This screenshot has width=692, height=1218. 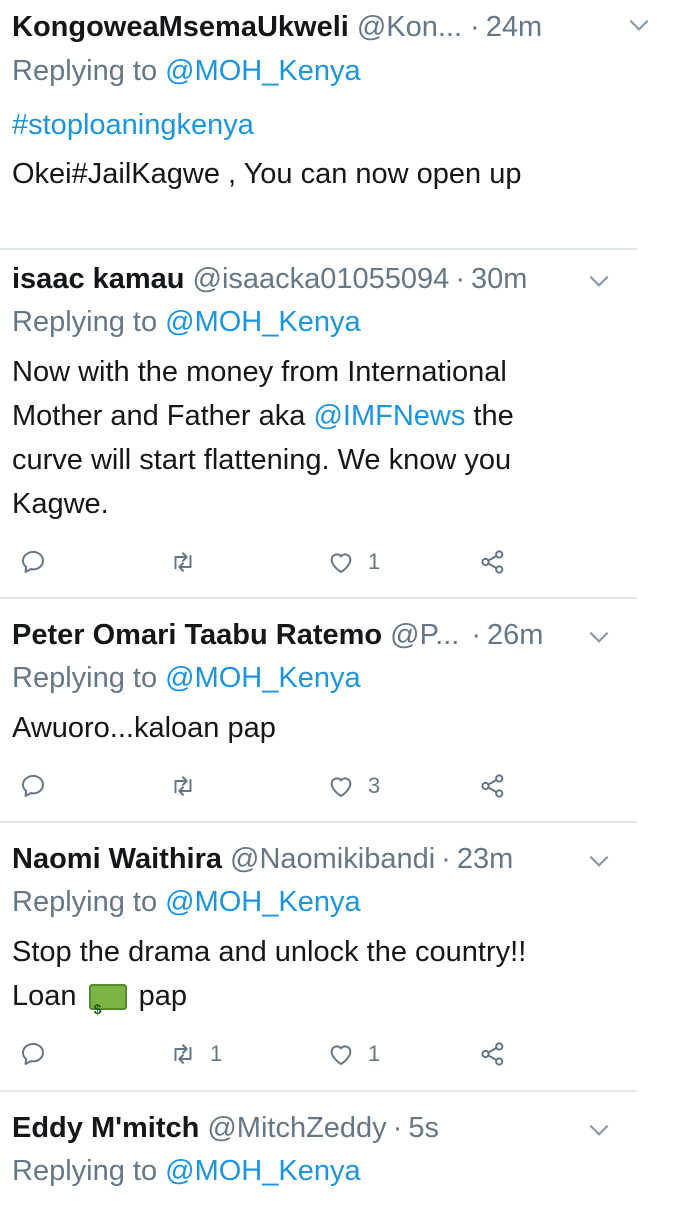 I want to click on tweet-header: Peter Omari Taabu Ratemo @P... · 26m, so click(x=324, y=635).